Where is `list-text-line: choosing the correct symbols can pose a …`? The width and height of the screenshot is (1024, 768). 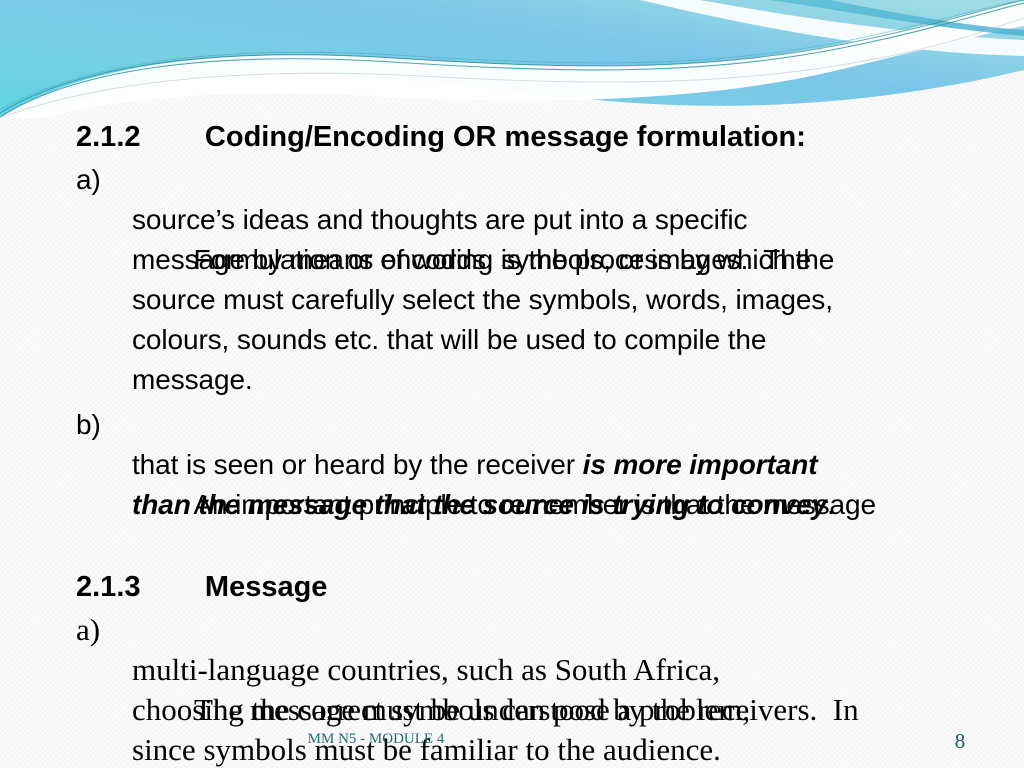
list-text-line: choosing the correct symbols can pose a … is located at coordinates (441, 709).